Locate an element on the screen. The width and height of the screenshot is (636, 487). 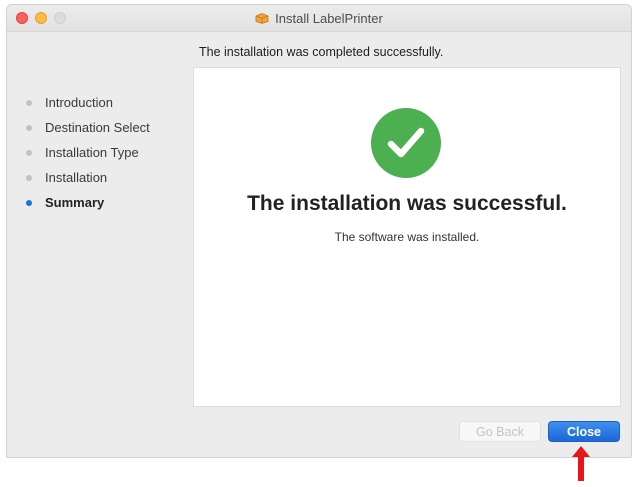
step-dot-active is located at coordinates (29, 202).